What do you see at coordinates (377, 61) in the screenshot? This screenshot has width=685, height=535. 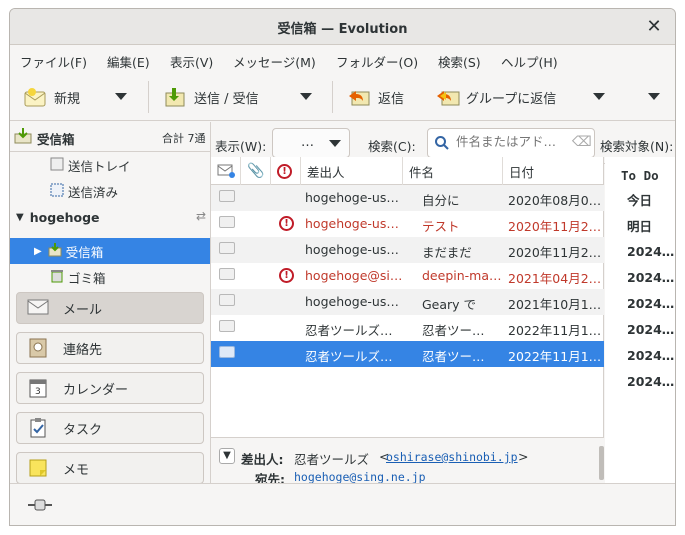 I see `menu-folder: フォルダー(O)` at bounding box center [377, 61].